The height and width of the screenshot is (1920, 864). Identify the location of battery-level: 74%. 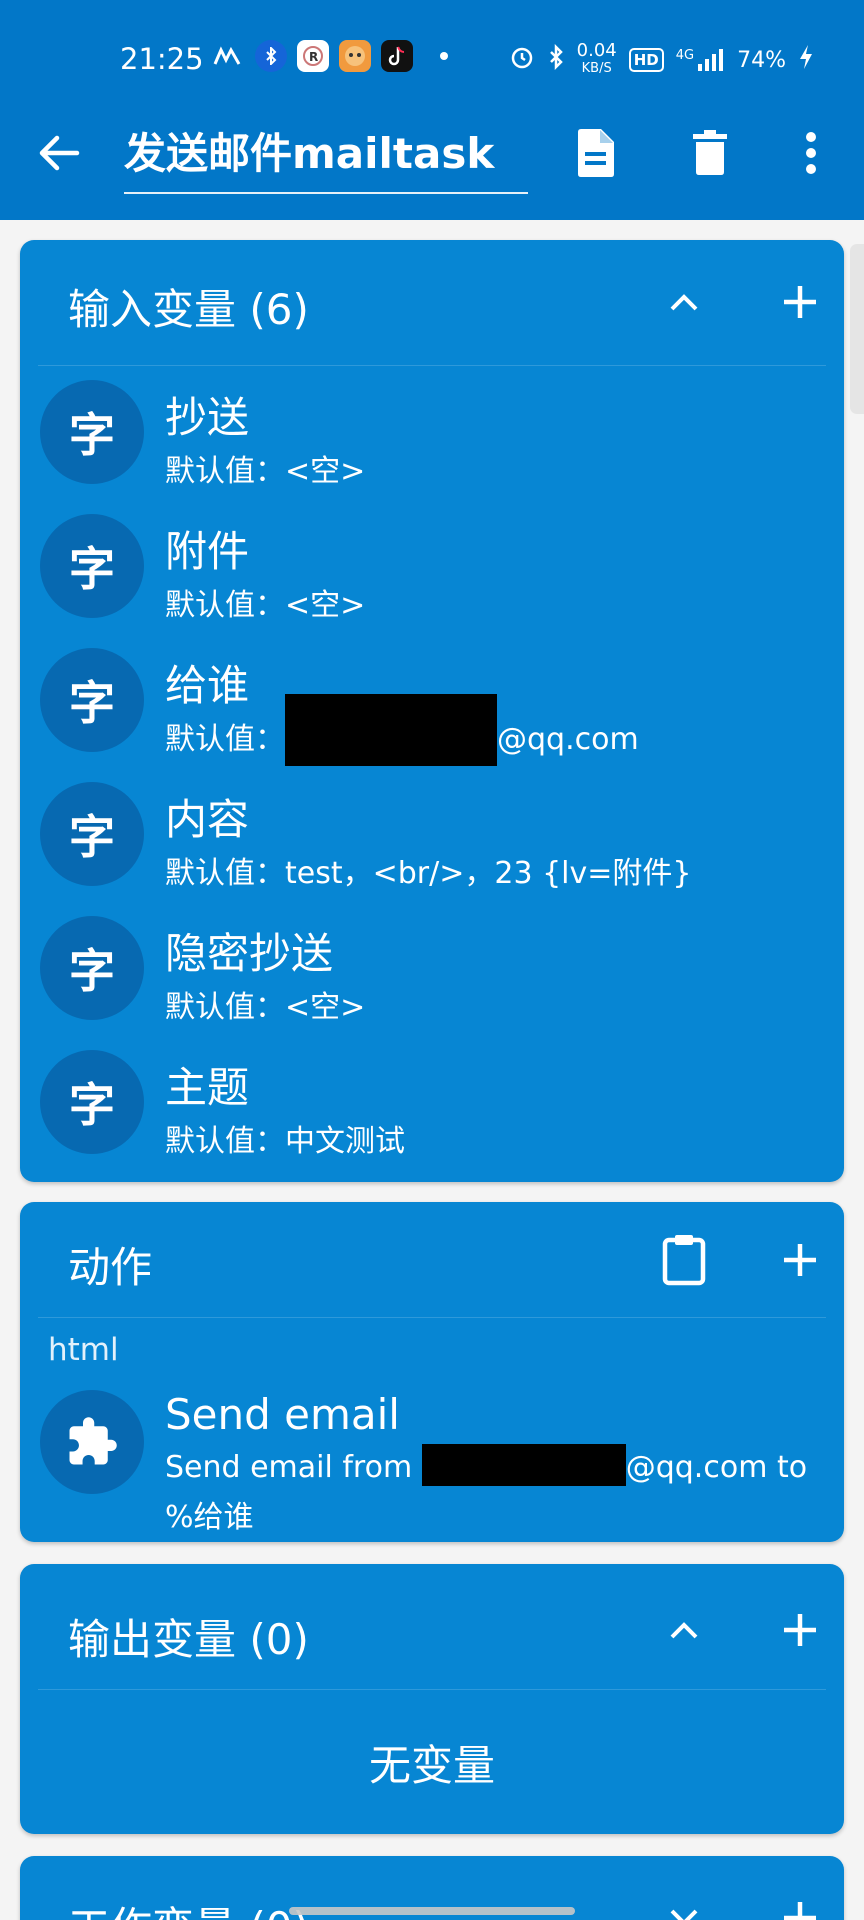
(761, 60).